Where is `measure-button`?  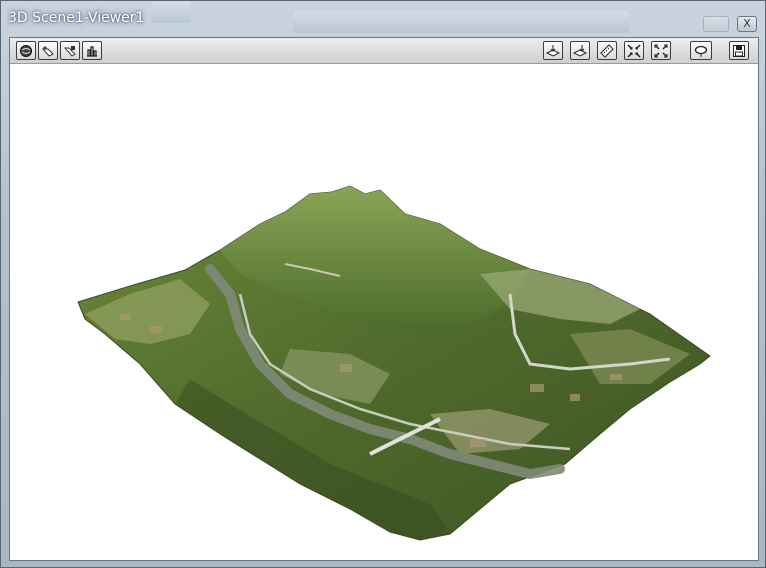
measure-button is located at coordinates (607, 50).